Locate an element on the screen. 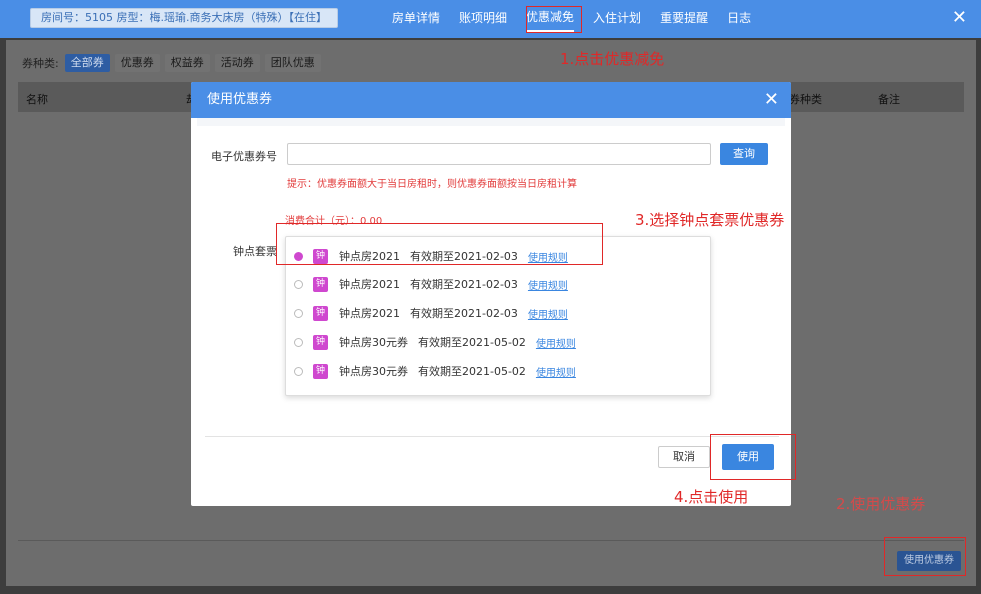 This screenshot has height=594, width=981. filter-activity: 活动券 is located at coordinates (237, 63).